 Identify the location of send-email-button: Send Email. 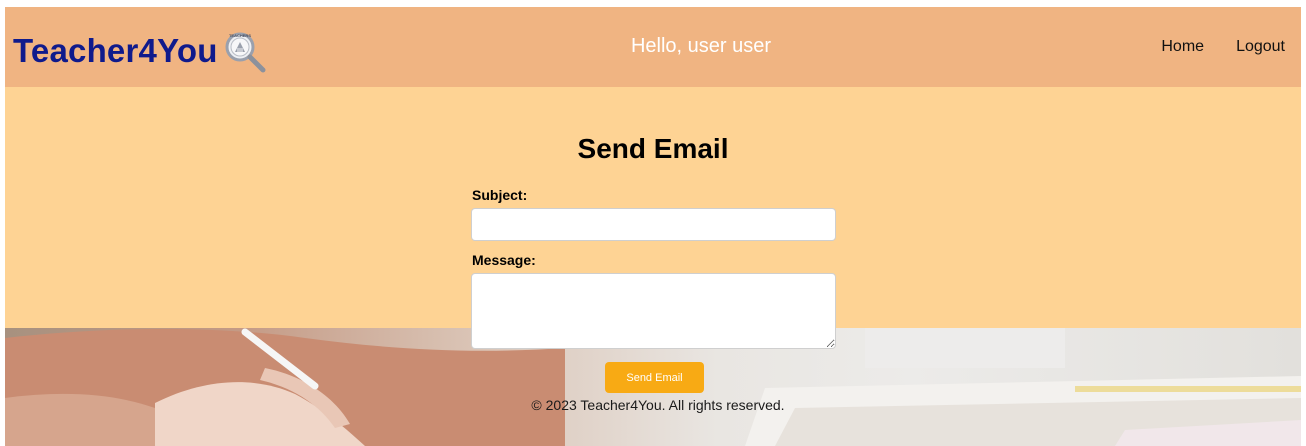
(654, 377).